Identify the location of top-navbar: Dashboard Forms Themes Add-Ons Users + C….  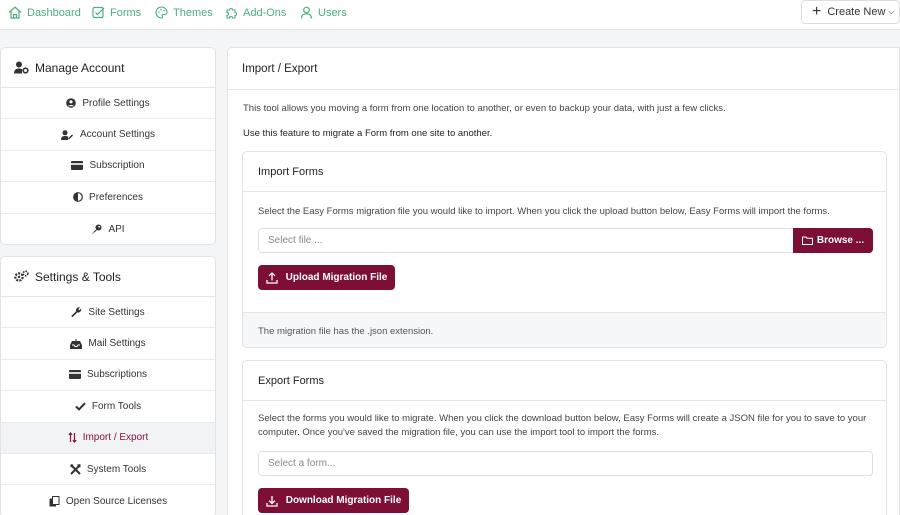
(450, 15).